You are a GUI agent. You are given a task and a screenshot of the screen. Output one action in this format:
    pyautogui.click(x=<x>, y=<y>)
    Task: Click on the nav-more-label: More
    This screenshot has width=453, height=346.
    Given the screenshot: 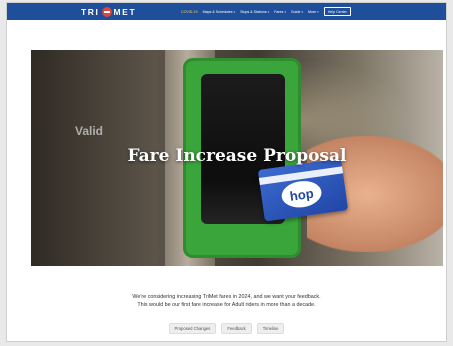 What is the action you would take?
    pyautogui.click(x=312, y=11)
    